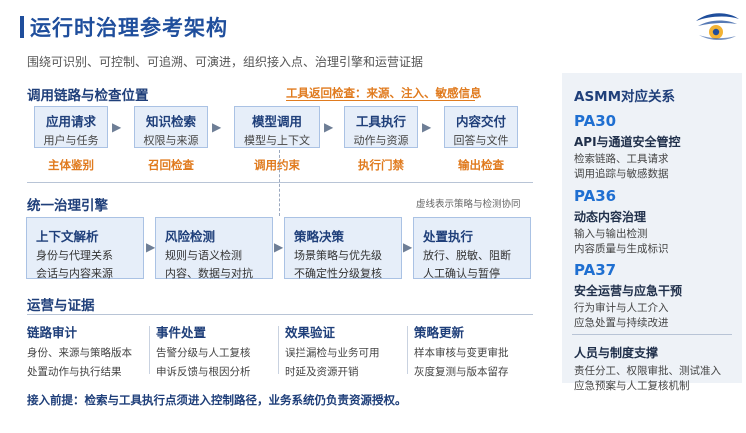 Image resolution: width=746 pixels, height=433 pixels. I want to click on check-call-constraint: 调用约束, so click(277, 165).